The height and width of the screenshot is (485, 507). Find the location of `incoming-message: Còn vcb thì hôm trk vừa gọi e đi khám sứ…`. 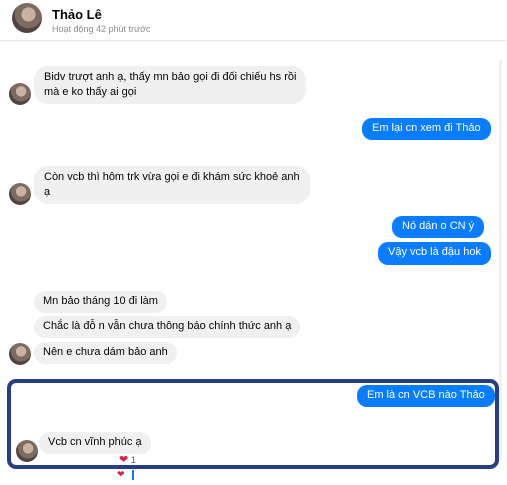

incoming-message: Còn vcb thì hôm trk vừa gọi e đi khám sứ… is located at coordinates (172, 185).